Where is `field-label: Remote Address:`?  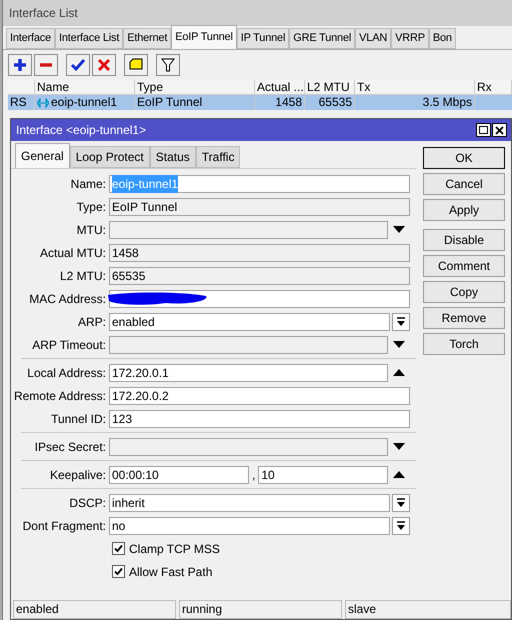
field-label: Remote Address: is located at coordinates (60, 396).